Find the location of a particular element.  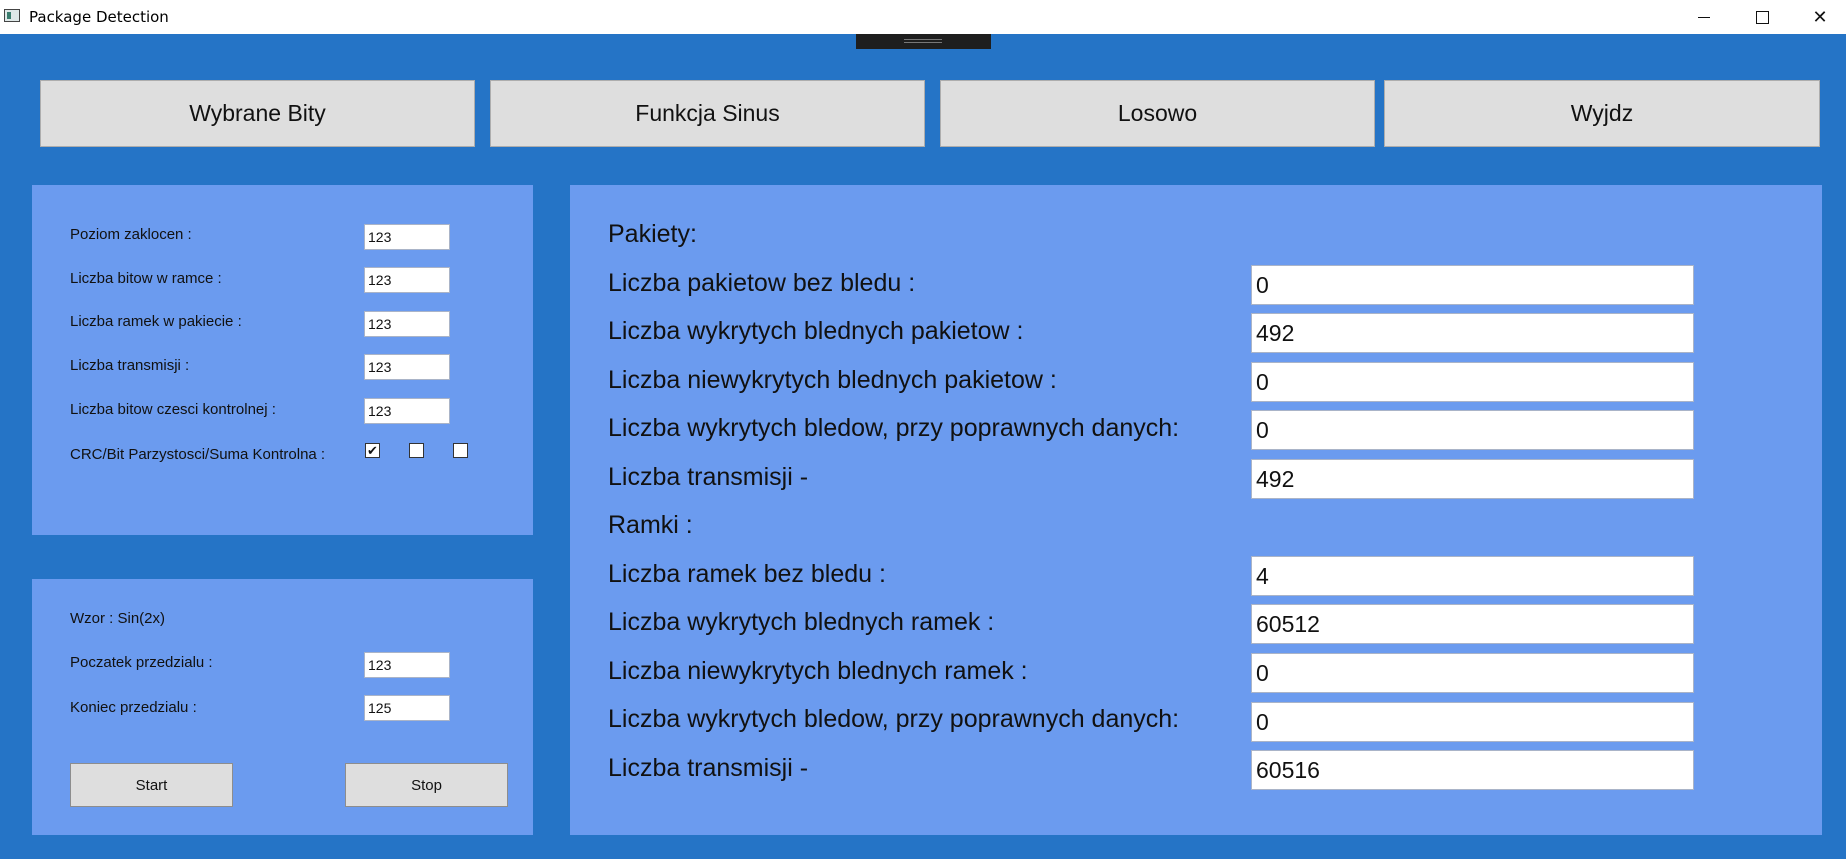

packets-undetected-label: Liczba niewykrytych blednych pakietow : is located at coordinates (832, 380).